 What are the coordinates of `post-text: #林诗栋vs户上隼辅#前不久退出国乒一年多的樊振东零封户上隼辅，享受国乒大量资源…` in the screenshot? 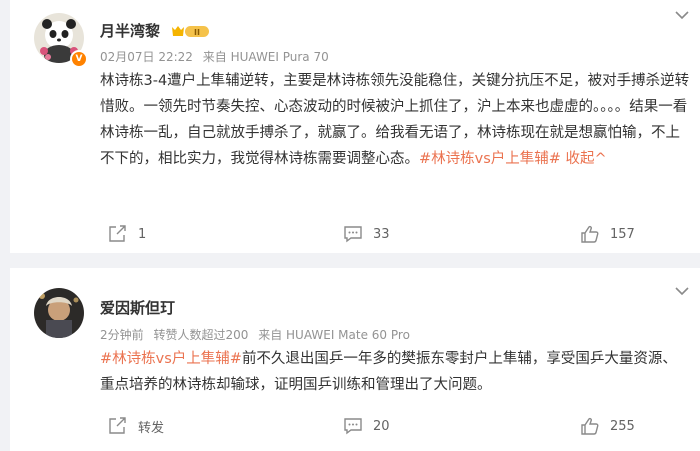 It's located at (395, 372).